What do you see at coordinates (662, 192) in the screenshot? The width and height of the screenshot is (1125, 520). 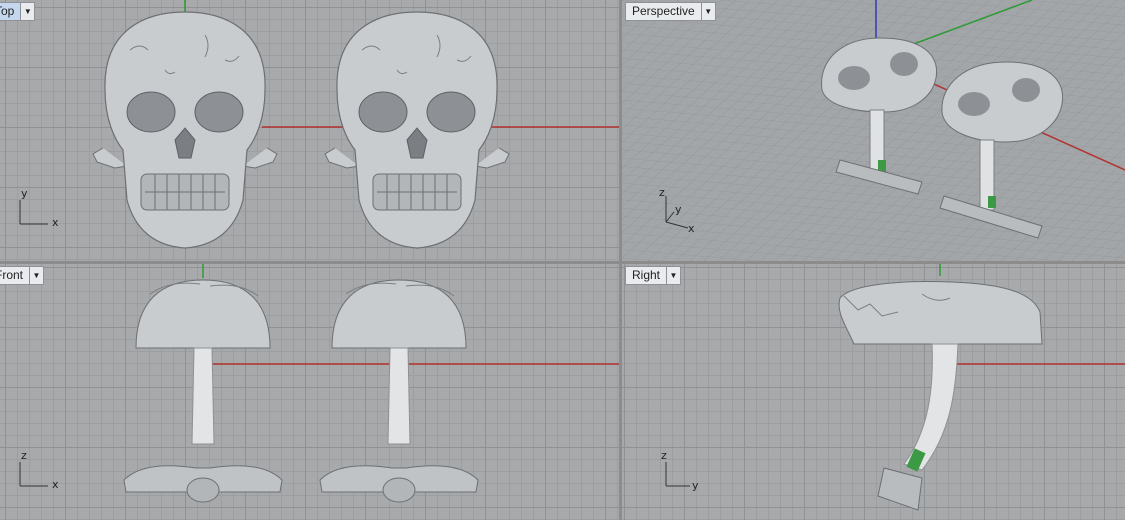 I see `axis-label-z: z` at bounding box center [662, 192].